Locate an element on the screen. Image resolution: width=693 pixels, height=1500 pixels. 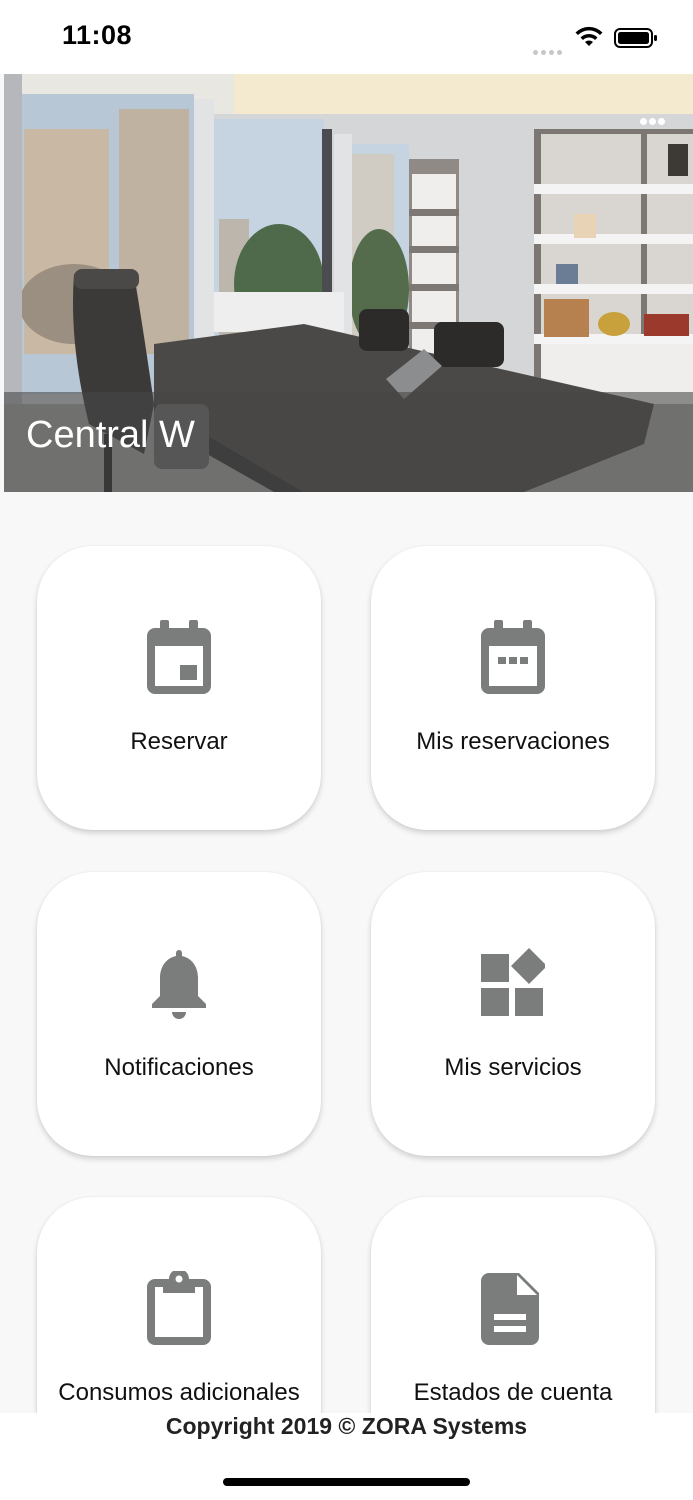
menu-tile-notificaciones: Notificaciones is located at coordinates (179, 1014).